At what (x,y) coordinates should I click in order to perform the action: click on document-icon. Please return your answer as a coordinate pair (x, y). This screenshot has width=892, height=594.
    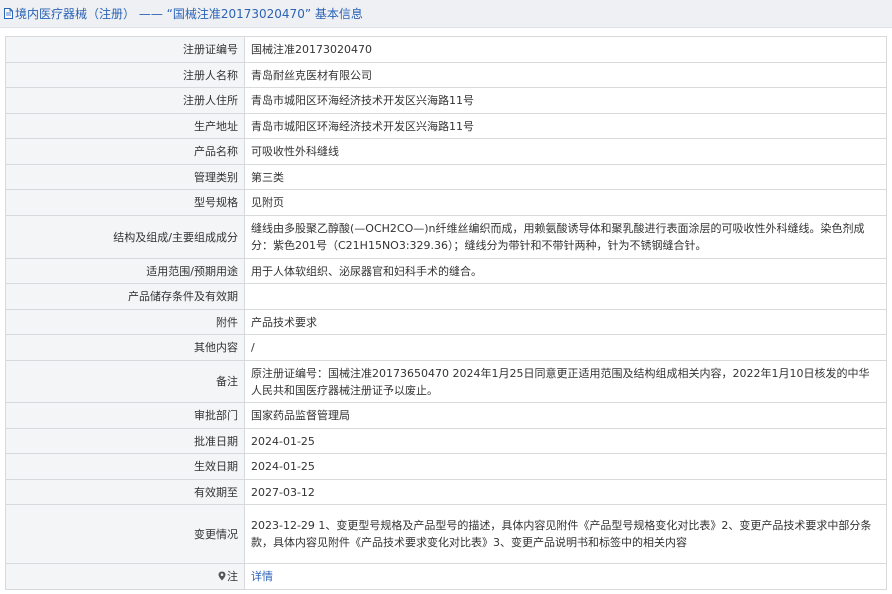
    Looking at the image, I should click on (8, 13).